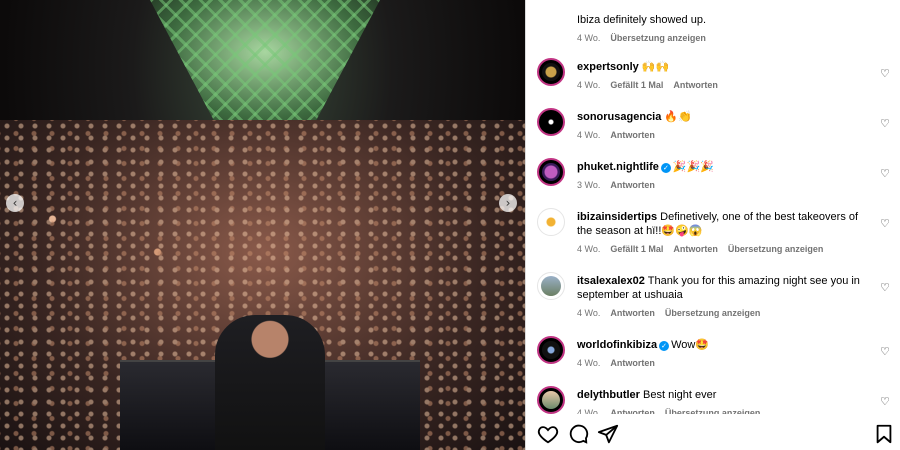 The width and height of the screenshot is (900, 450). I want to click on bookmark-icon, so click(884, 434).